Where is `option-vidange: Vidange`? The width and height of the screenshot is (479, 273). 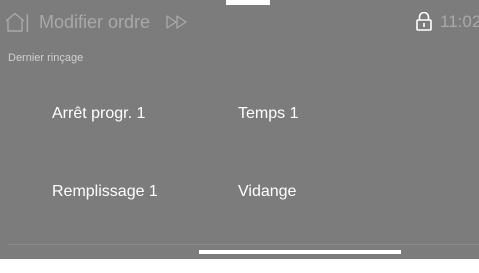 option-vidange: Vidange is located at coordinates (267, 192).